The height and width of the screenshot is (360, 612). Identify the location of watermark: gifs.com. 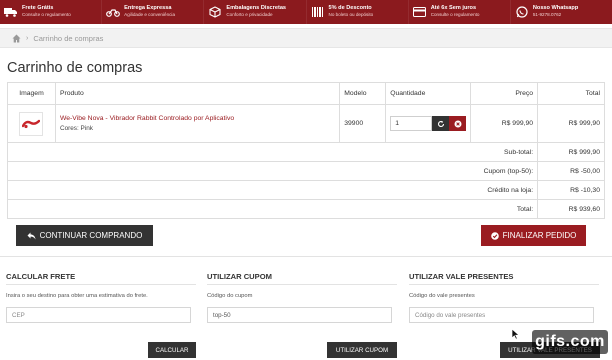
(570, 342).